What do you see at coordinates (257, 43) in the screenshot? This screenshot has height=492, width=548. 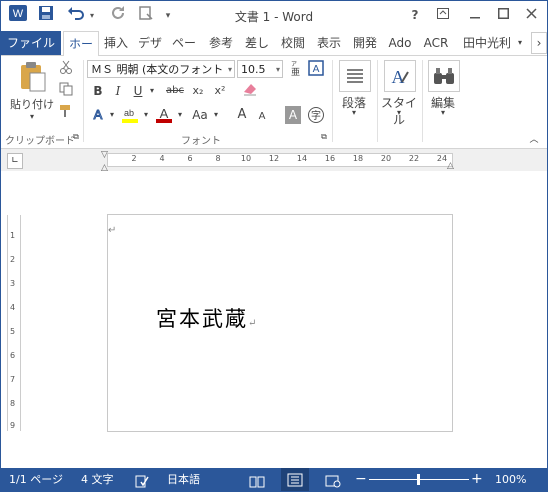 I see `tab-mailings: 差し` at bounding box center [257, 43].